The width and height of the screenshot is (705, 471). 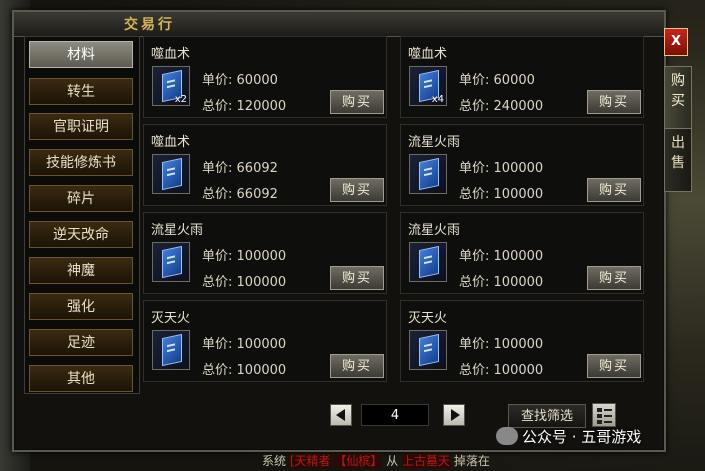 I want to click on listing-card: 噬血术 x2 单价: 60000 总价: 120000 购买, so click(x=265, y=77).